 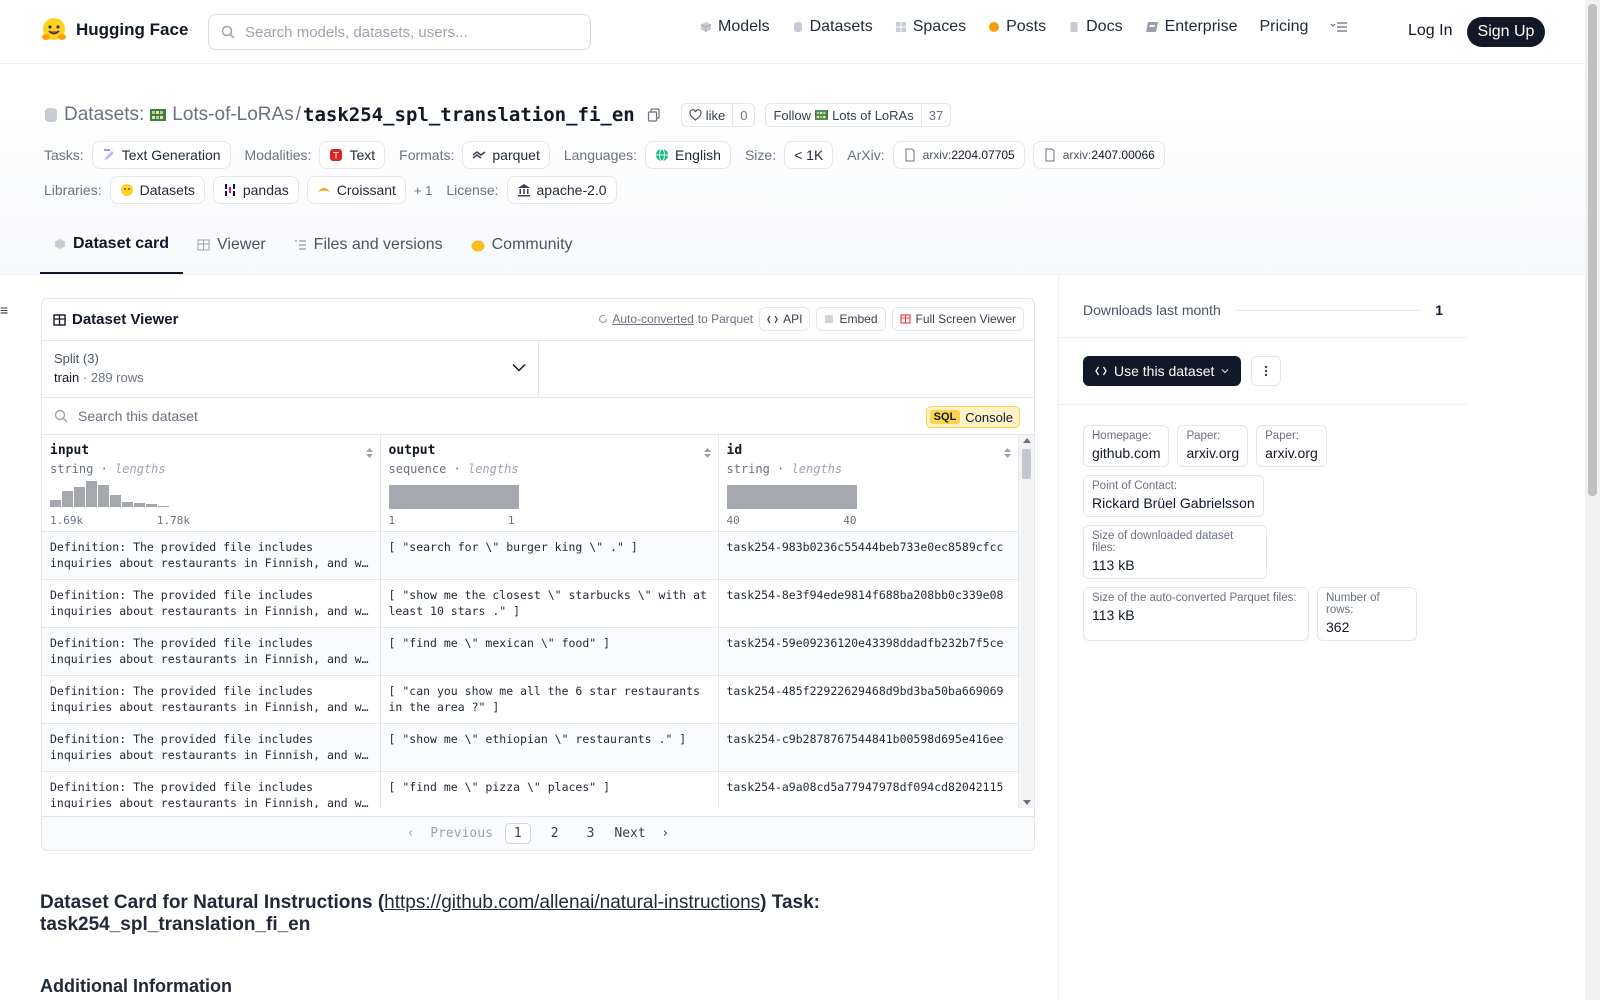 I want to click on pandas-icon, so click(x=229, y=190).